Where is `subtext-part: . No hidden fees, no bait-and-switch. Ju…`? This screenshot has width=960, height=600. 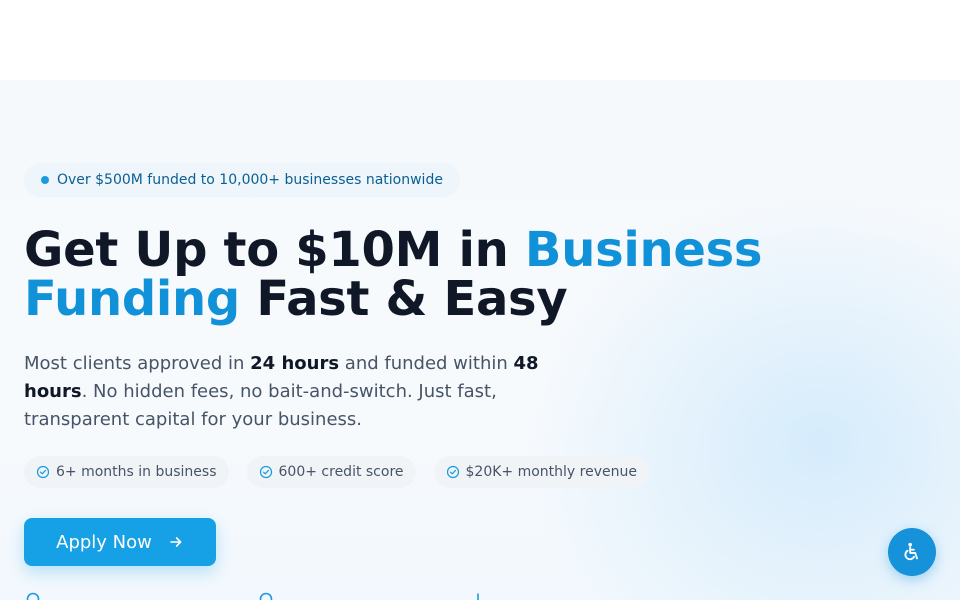 subtext-part: . No hidden fees, no bait-and-switch. Ju… is located at coordinates (260, 405).